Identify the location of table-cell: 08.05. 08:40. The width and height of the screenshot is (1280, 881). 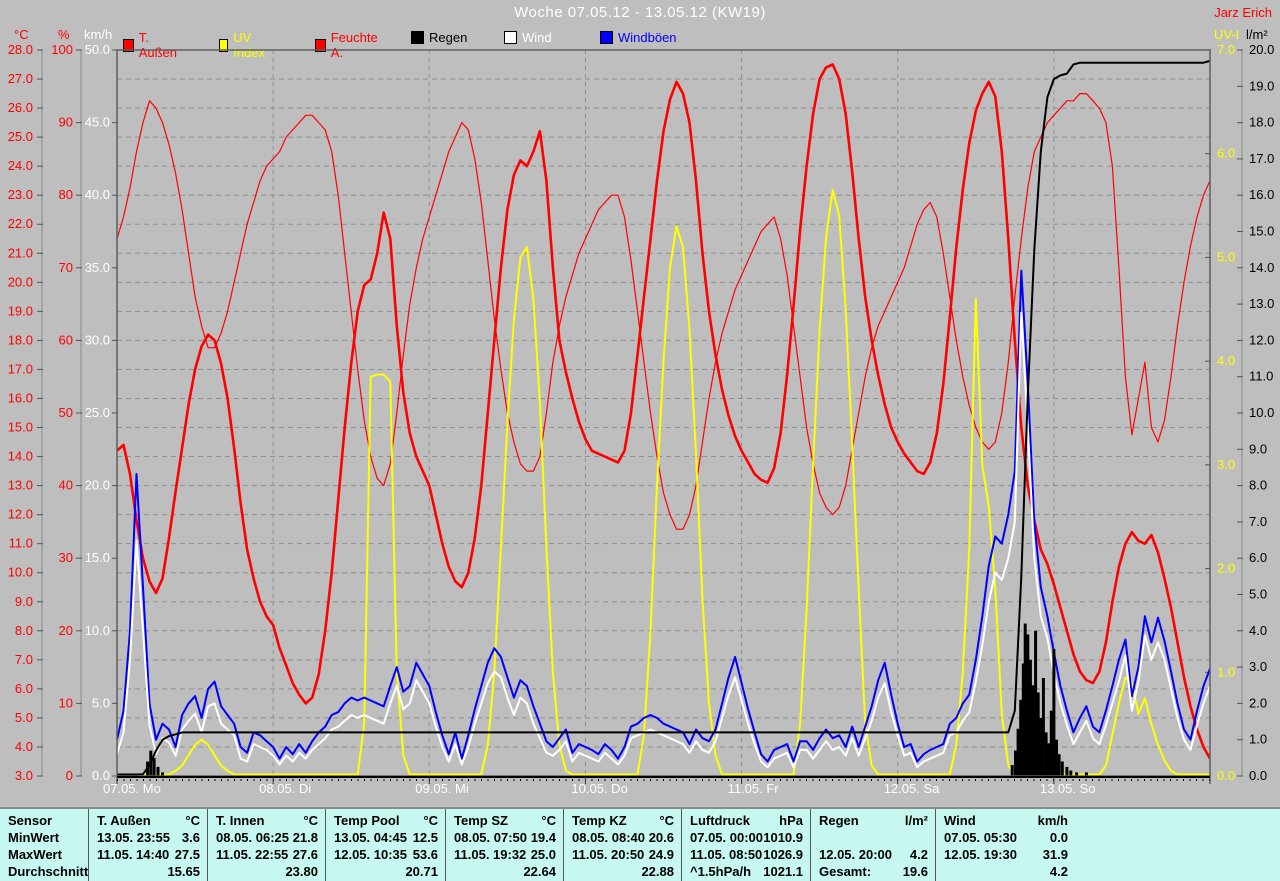
(609, 837).